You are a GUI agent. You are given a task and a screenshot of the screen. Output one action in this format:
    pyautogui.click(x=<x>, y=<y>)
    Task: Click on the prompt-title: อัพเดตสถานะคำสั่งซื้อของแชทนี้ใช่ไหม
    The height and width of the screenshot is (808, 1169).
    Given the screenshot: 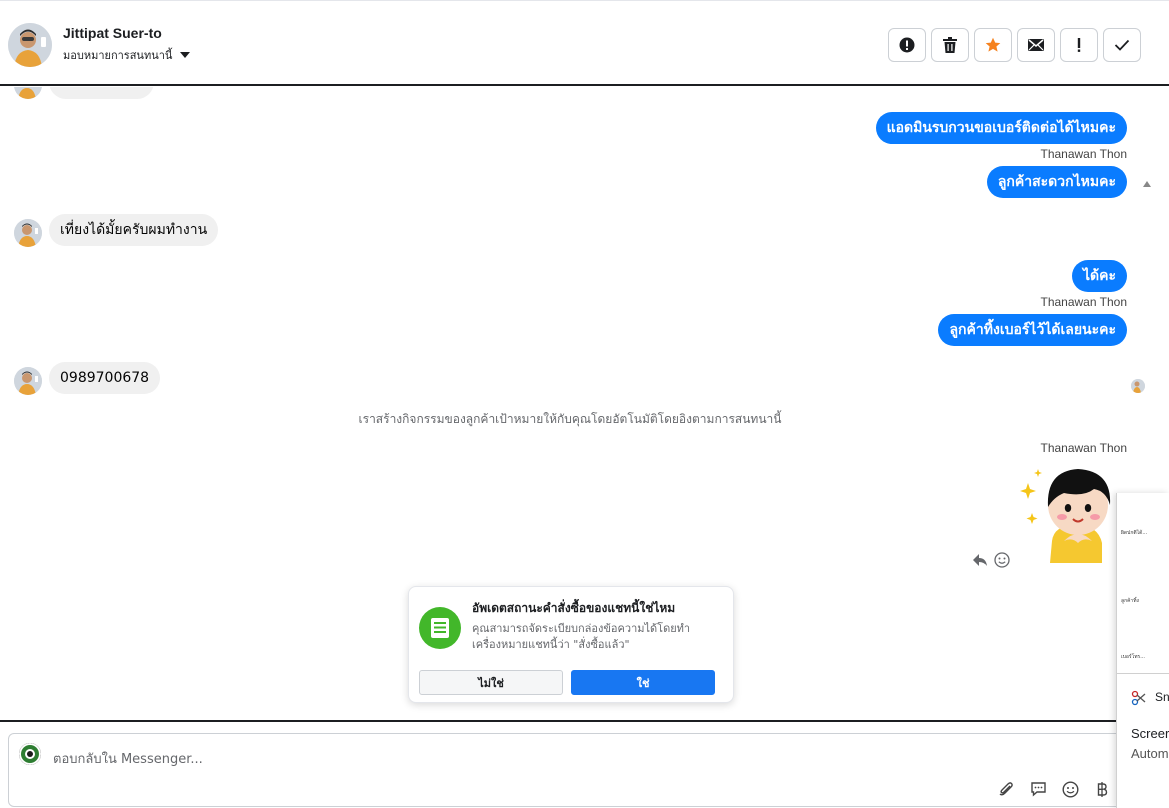 What is the action you would take?
    pyautogui.click(x=574, y=608)
    